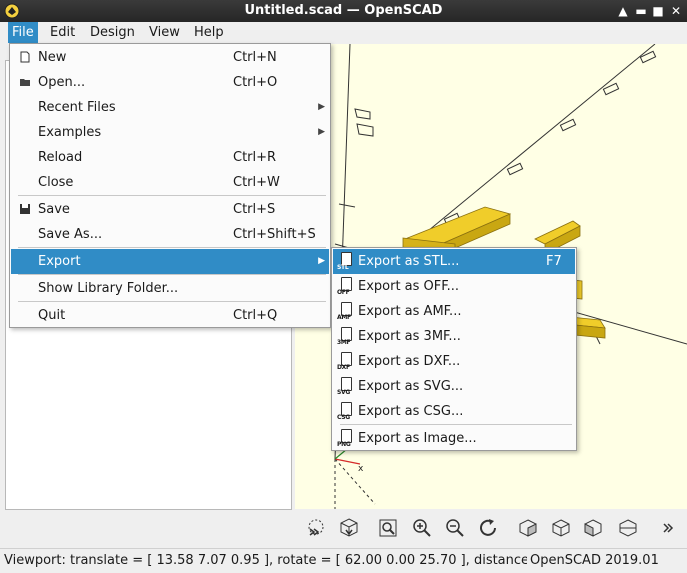  Describe the element at coordinates (23, 32) in the screenshot. I see `menu-file: File` at that location.